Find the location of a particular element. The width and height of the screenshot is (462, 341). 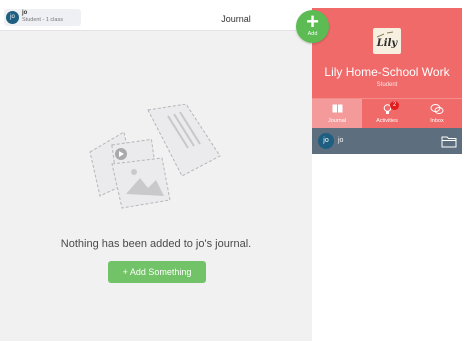

add-fab-button: + Add is located at coordinates (312, 26).